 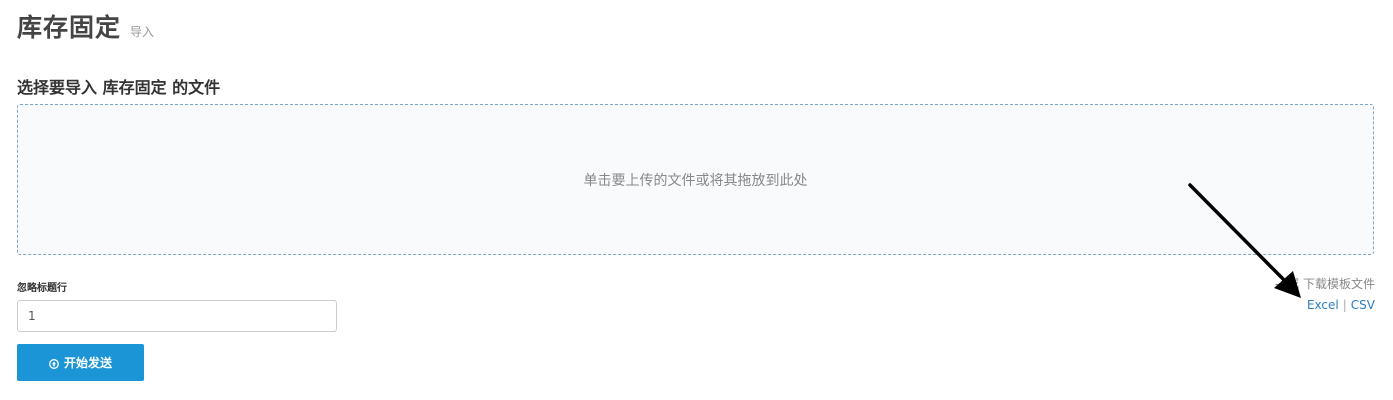 What do you see at coordinates (1363, 305) in the screenshot?
I see `csv-template-link: CSV` at bounding box center [1363, 305].